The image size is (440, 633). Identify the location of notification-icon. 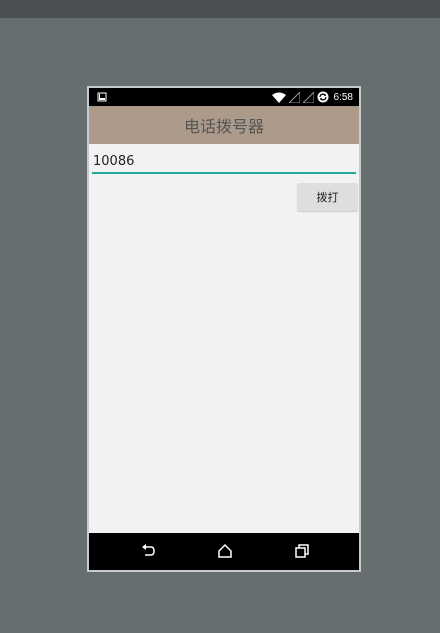
(102, 97).